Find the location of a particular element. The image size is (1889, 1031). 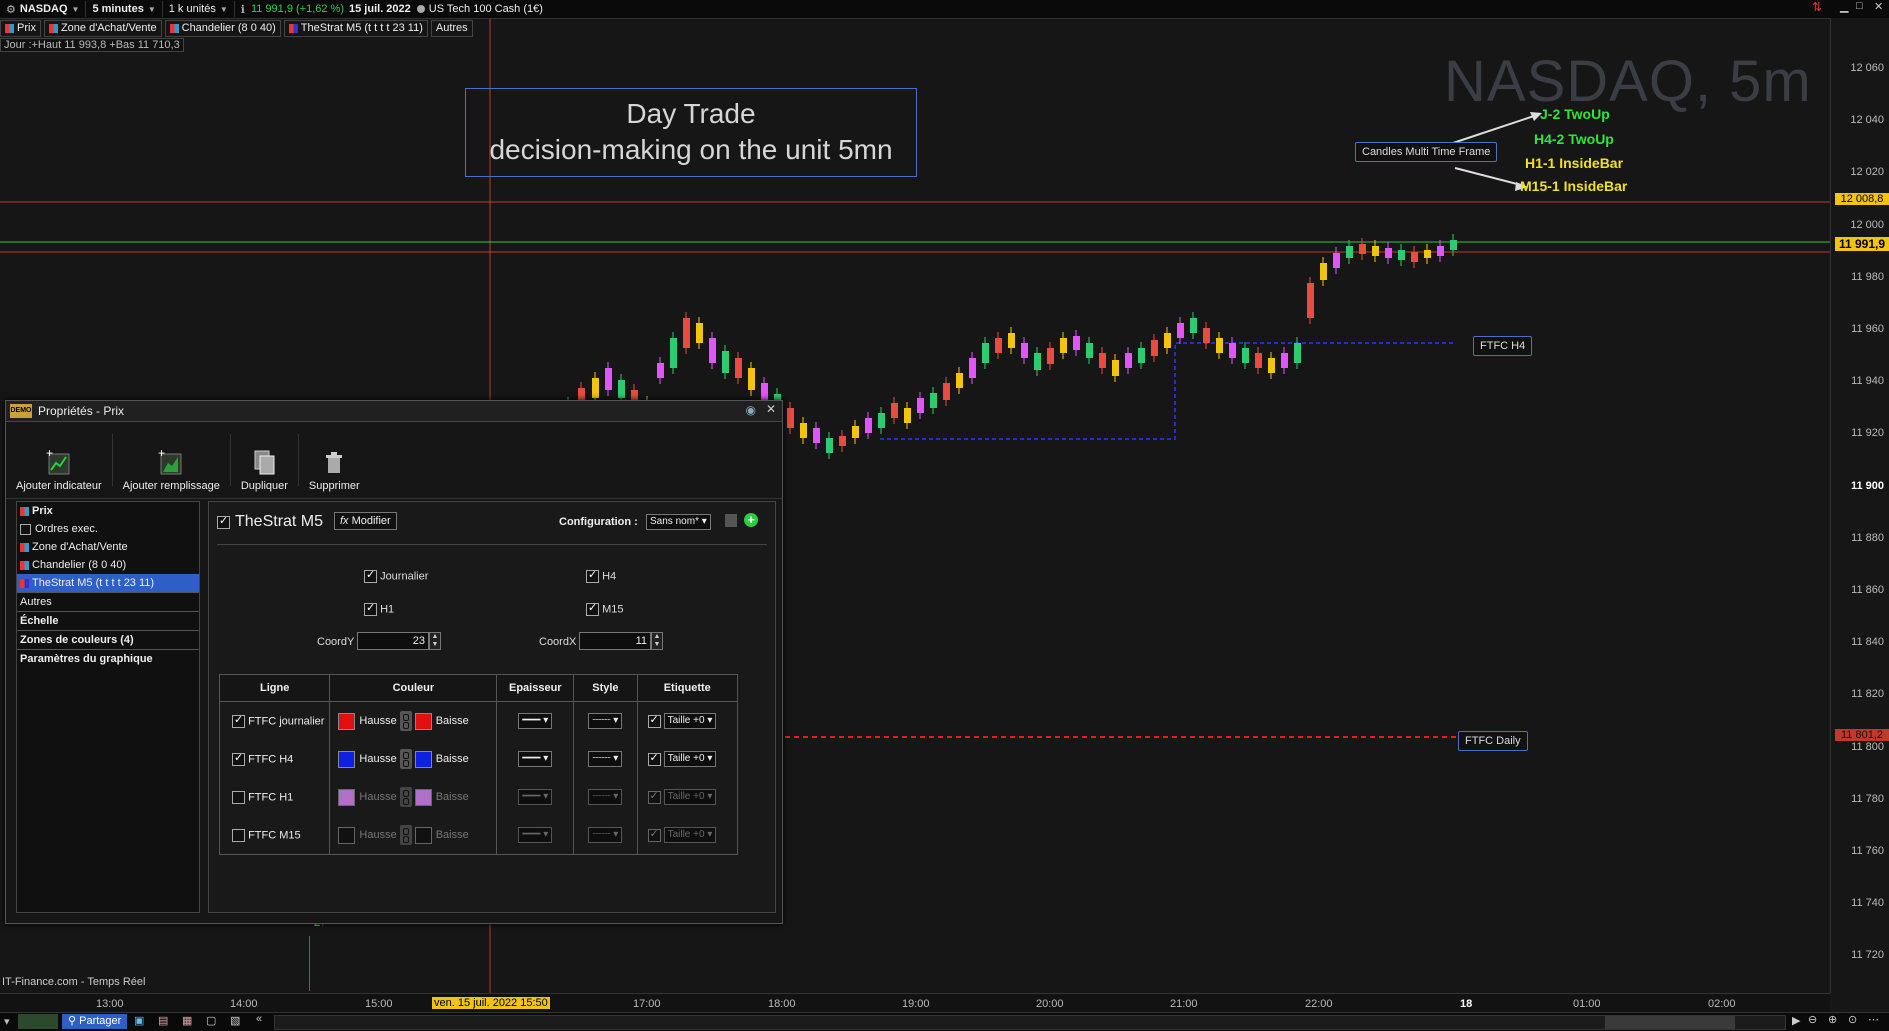

tag-chandelier: Chandelier (8 0 40) is located at coordinates (222, 28).